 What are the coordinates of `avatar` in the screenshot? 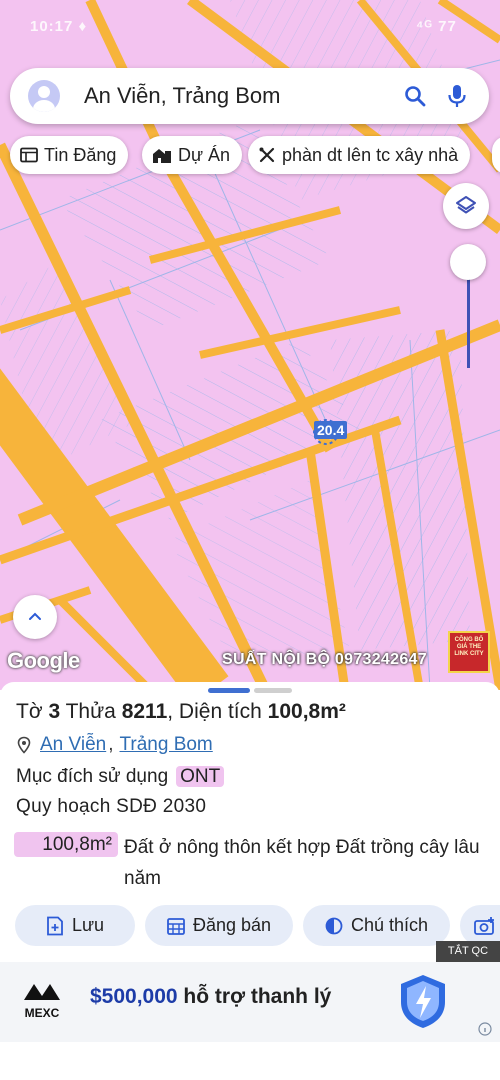 It's located at (44, 96).